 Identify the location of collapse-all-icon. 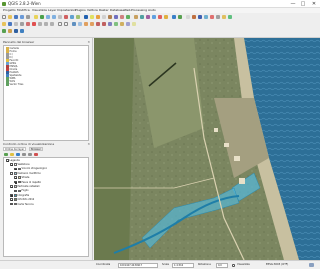
(30, 154).